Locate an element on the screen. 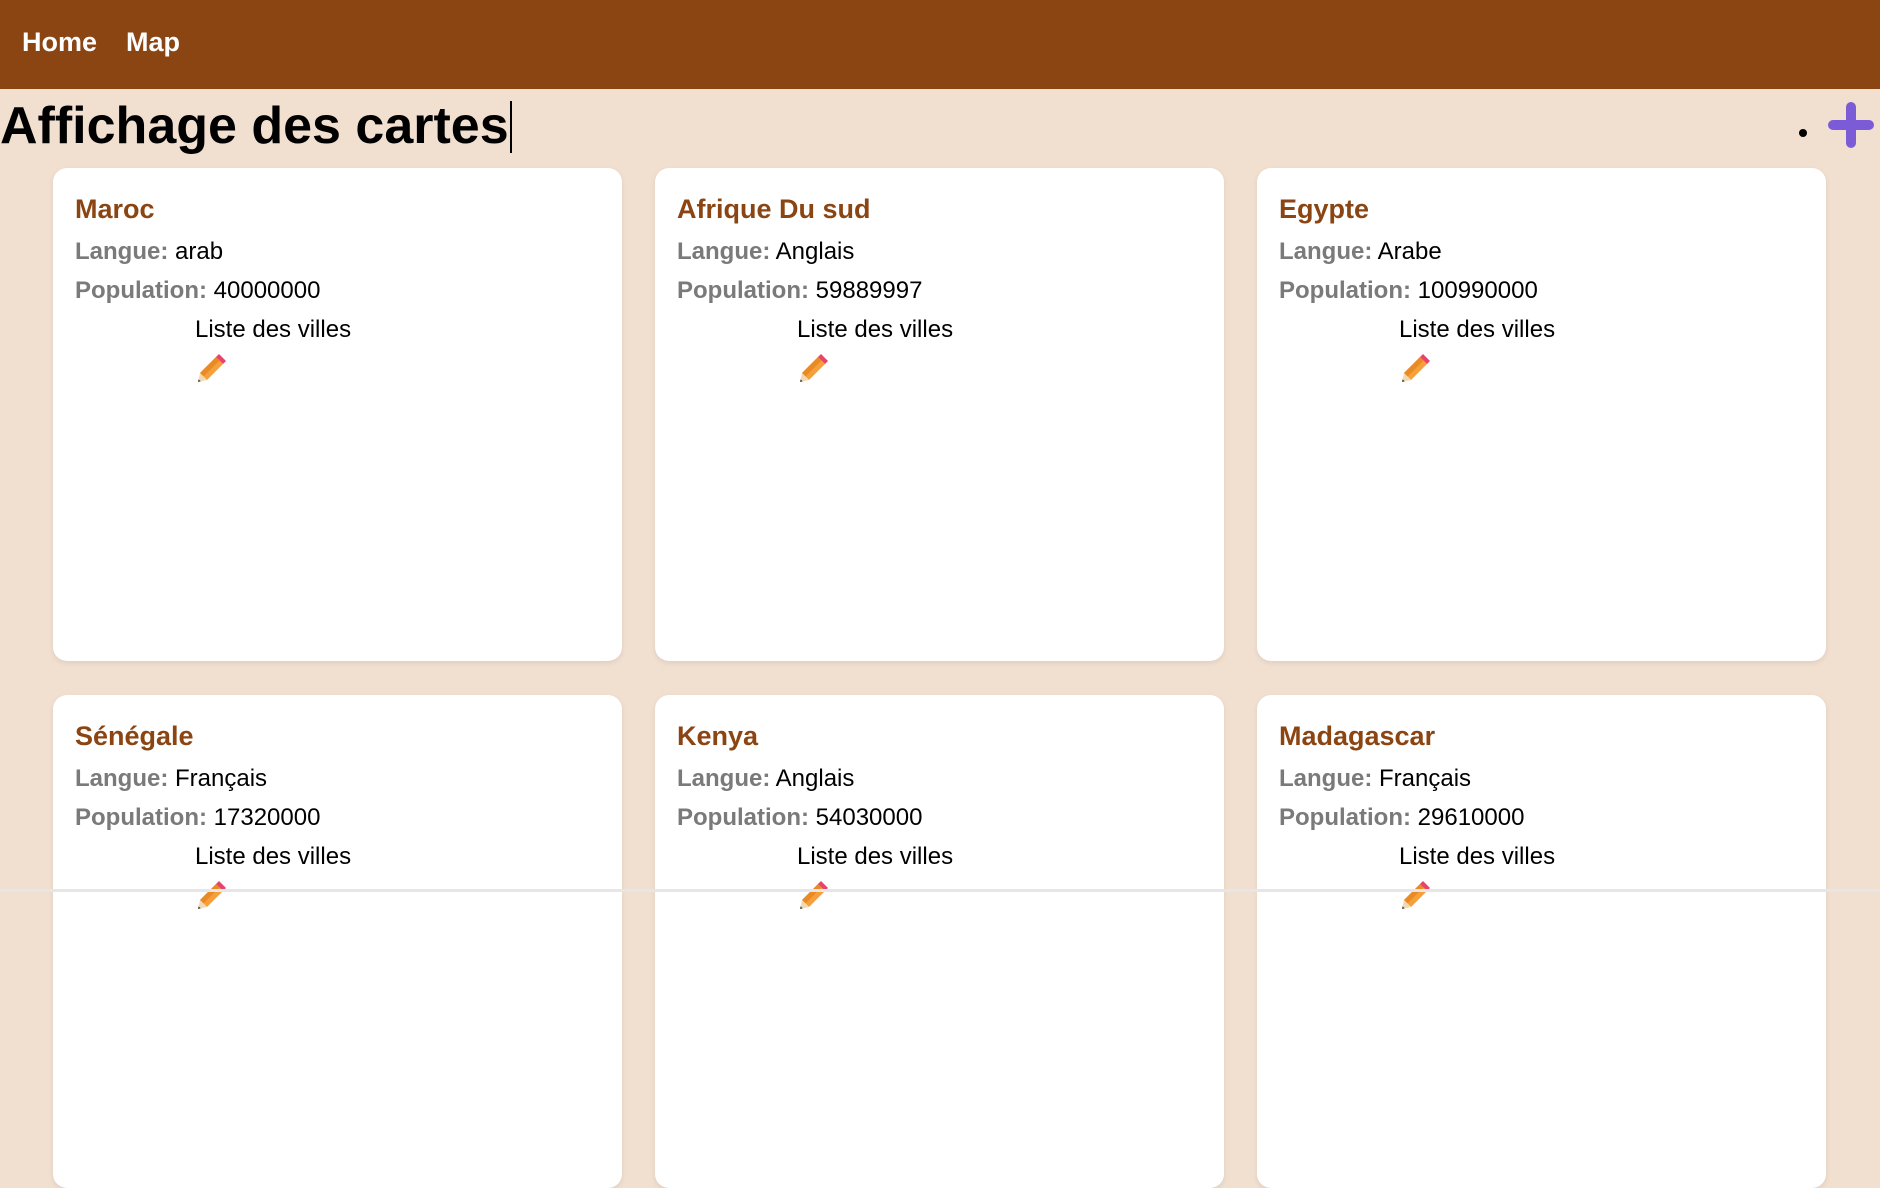 The height and width of the screenshot is (1188, 1880). add-country-button is located at coordinates (1851, 125).